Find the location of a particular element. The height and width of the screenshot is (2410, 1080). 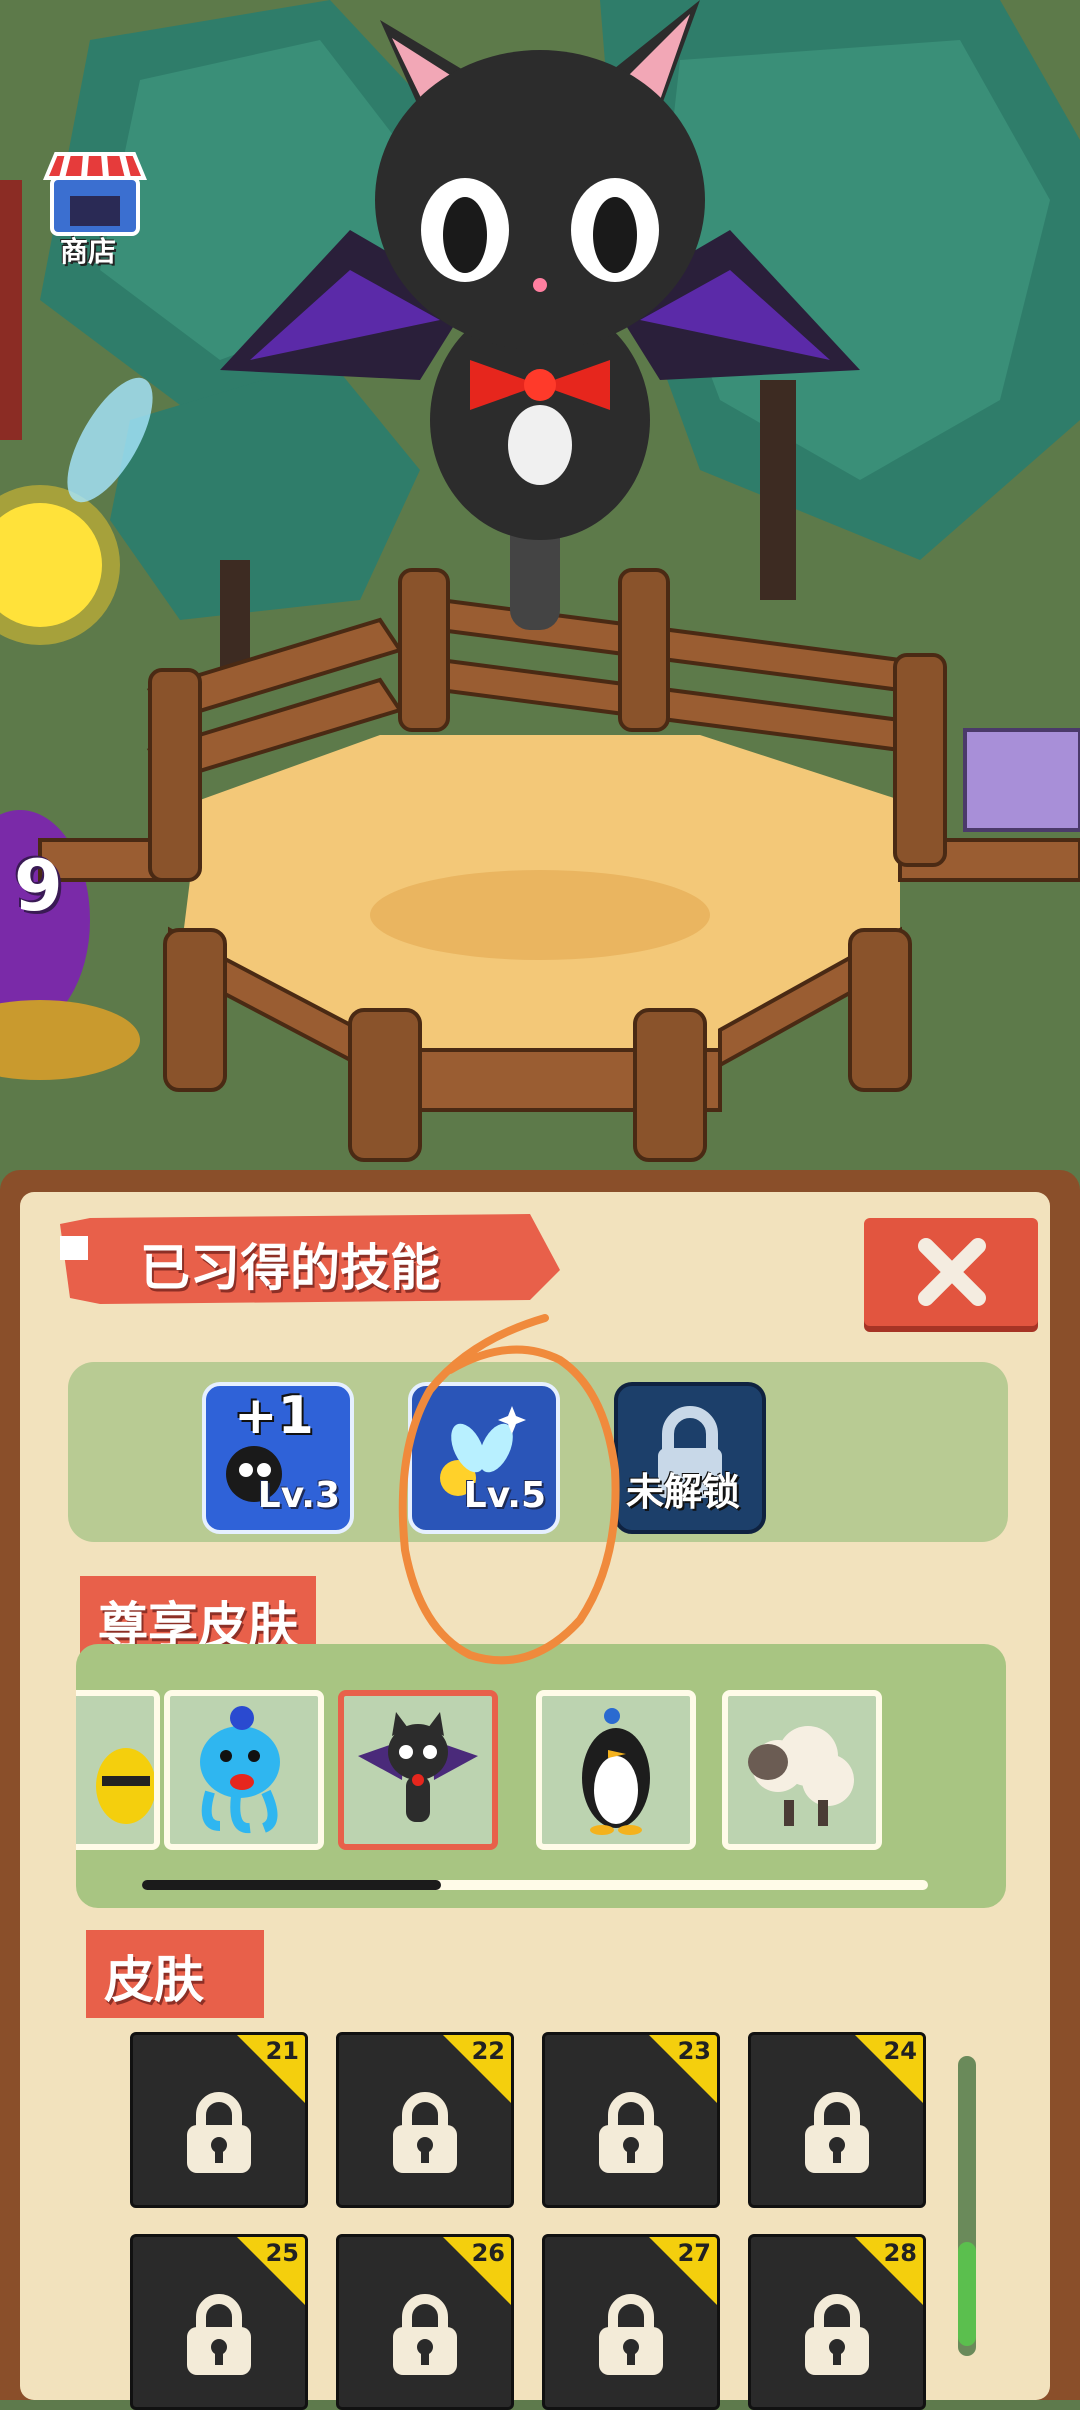

skin-card-bat-cat is located at coordinates (418, 1770).